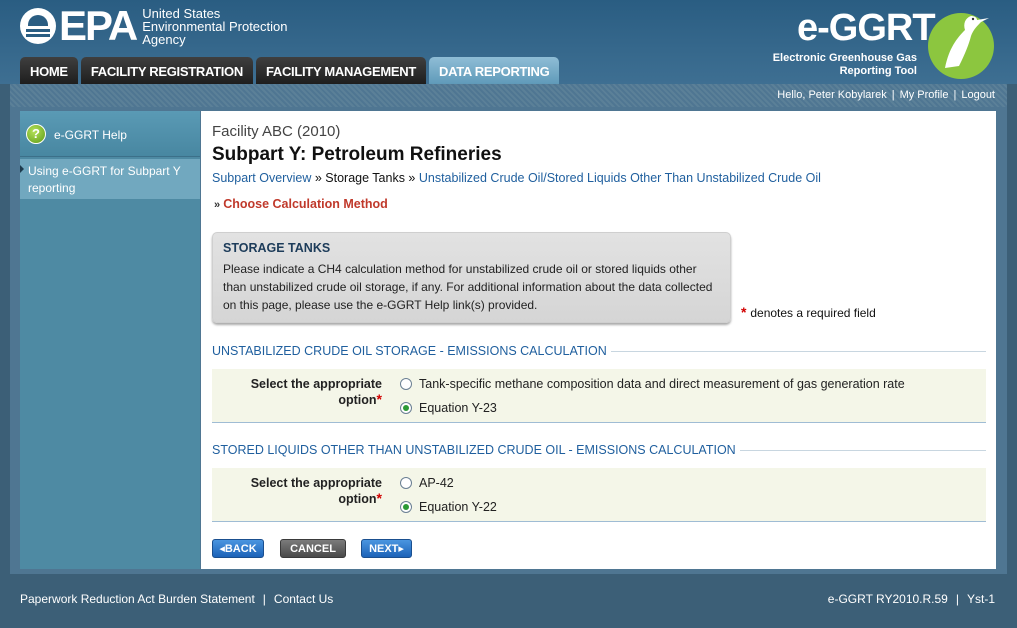 This screenshot has width=1017, height=628. What do you see at coordinates (166, 70) in the screenshot?
I see `tab-facility-registration: FACILITY REGISTRATION` at bounding box center [166, 70].